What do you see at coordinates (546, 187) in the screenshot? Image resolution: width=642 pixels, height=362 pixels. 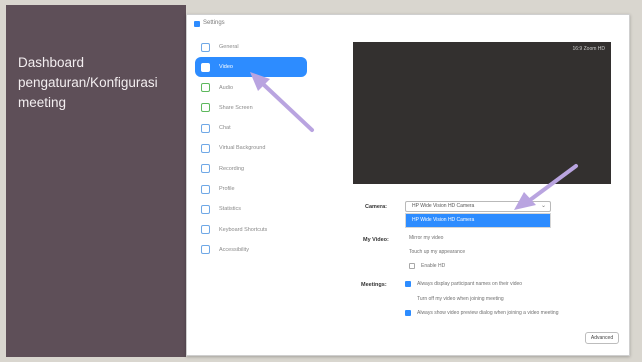 I see `arrow-to-camera` at bounding box center [546, 187].